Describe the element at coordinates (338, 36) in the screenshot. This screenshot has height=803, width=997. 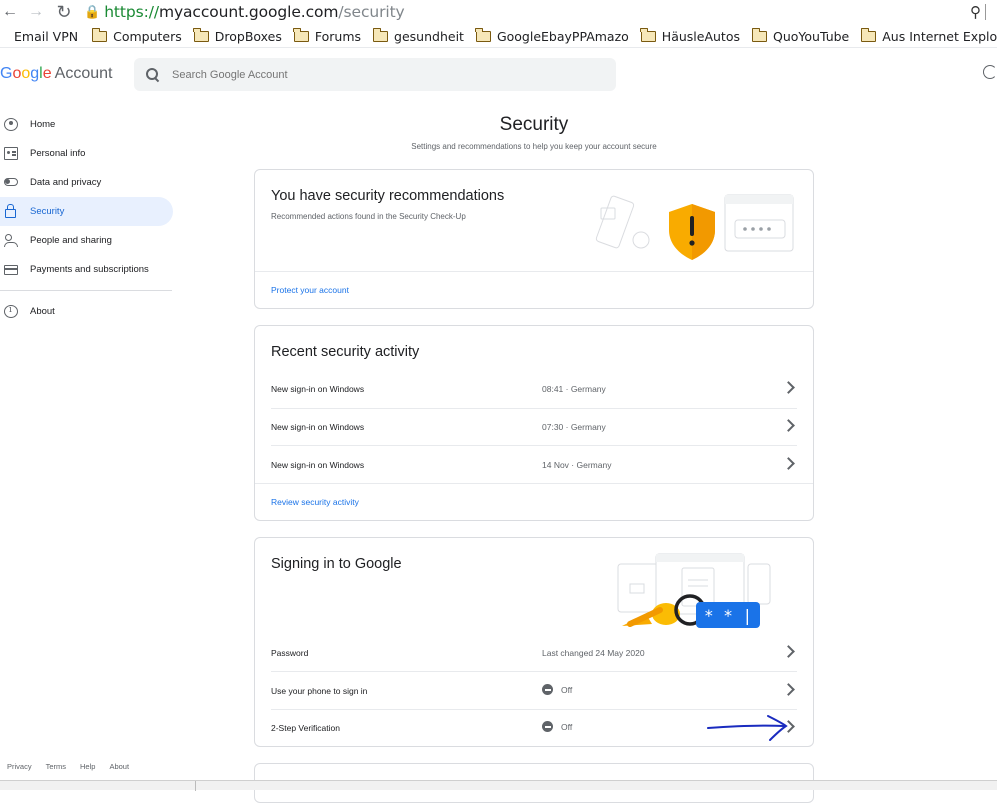
I see `bookmark-label: Forums` at that location.